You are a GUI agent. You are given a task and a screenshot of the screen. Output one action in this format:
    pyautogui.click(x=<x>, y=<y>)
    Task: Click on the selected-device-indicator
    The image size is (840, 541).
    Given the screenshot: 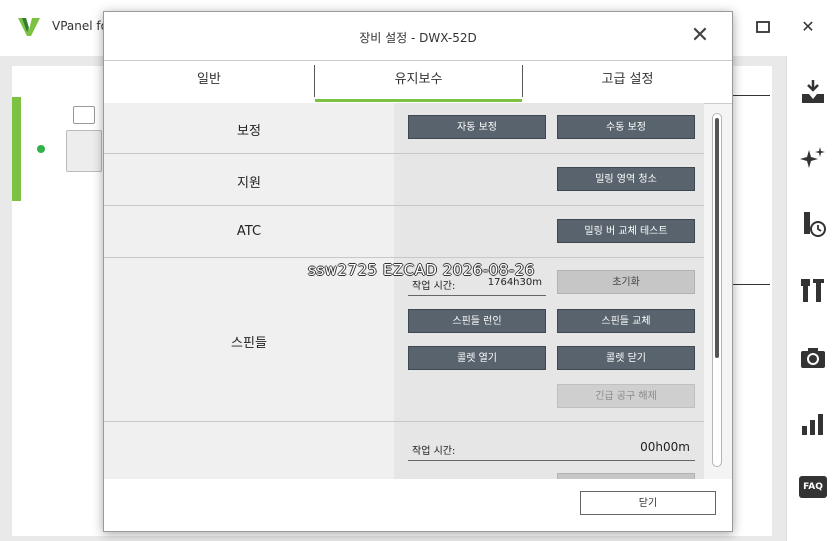 What is the action you would take?
    pyautogui.click(x=16, y=149)
    